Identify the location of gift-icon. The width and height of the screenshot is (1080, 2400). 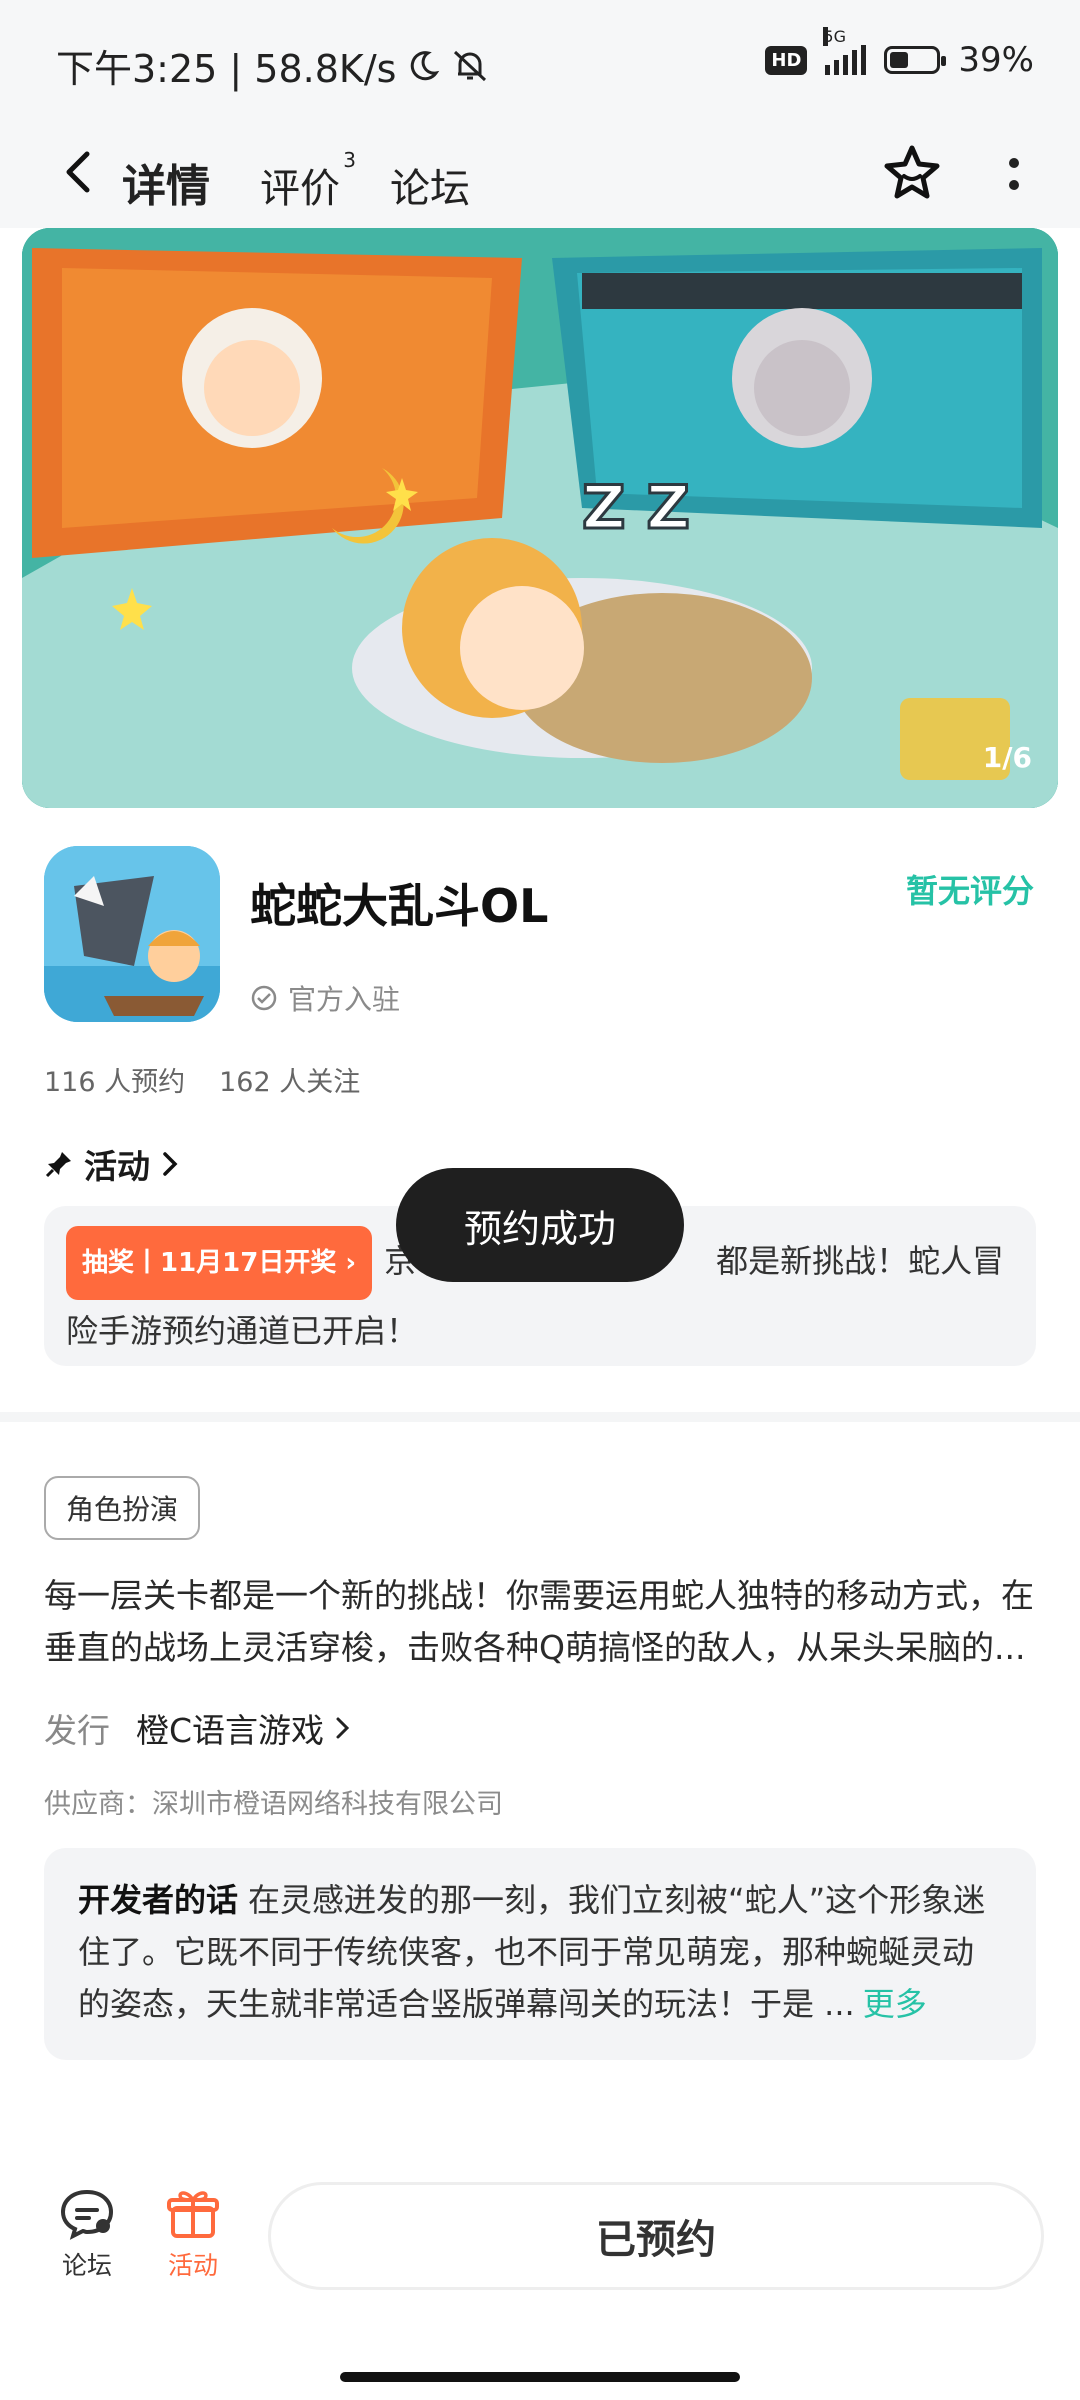
(193, 2214).